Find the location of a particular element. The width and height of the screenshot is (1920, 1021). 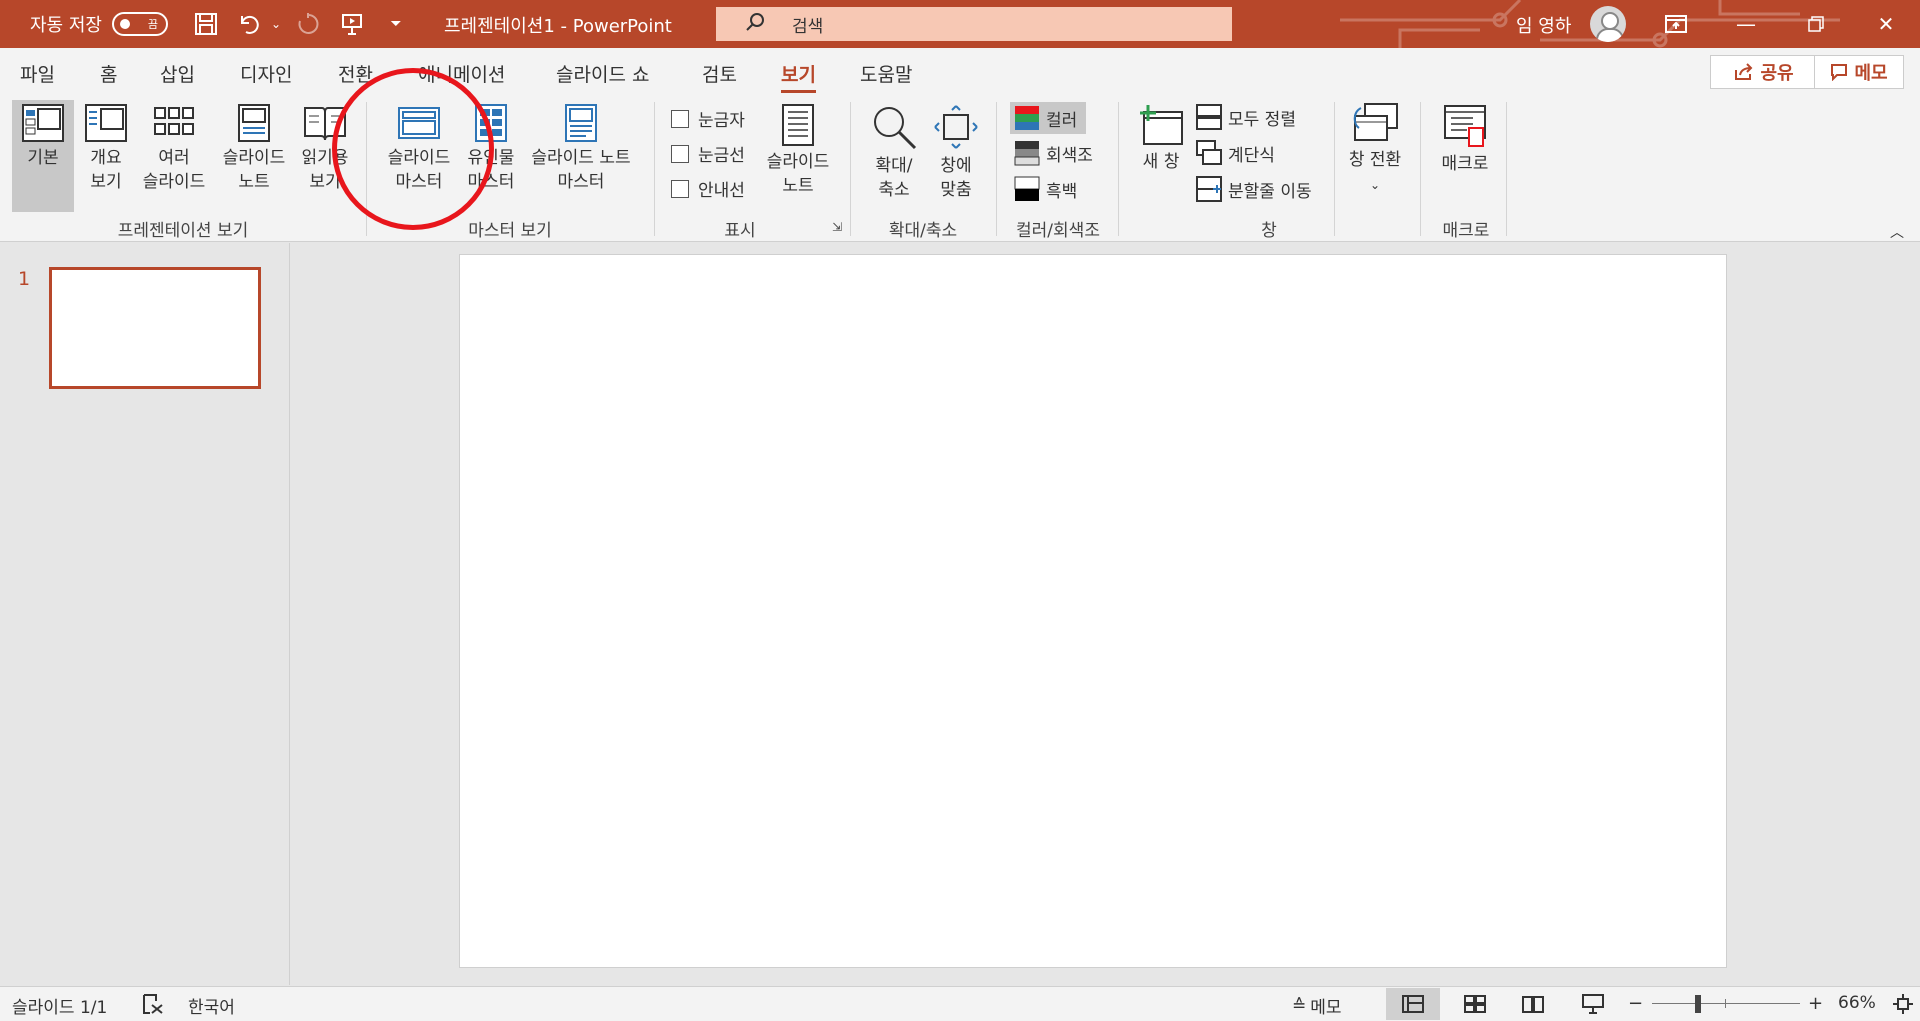

grayscale-button: 회색조 is located at coordinates (1053, 153).